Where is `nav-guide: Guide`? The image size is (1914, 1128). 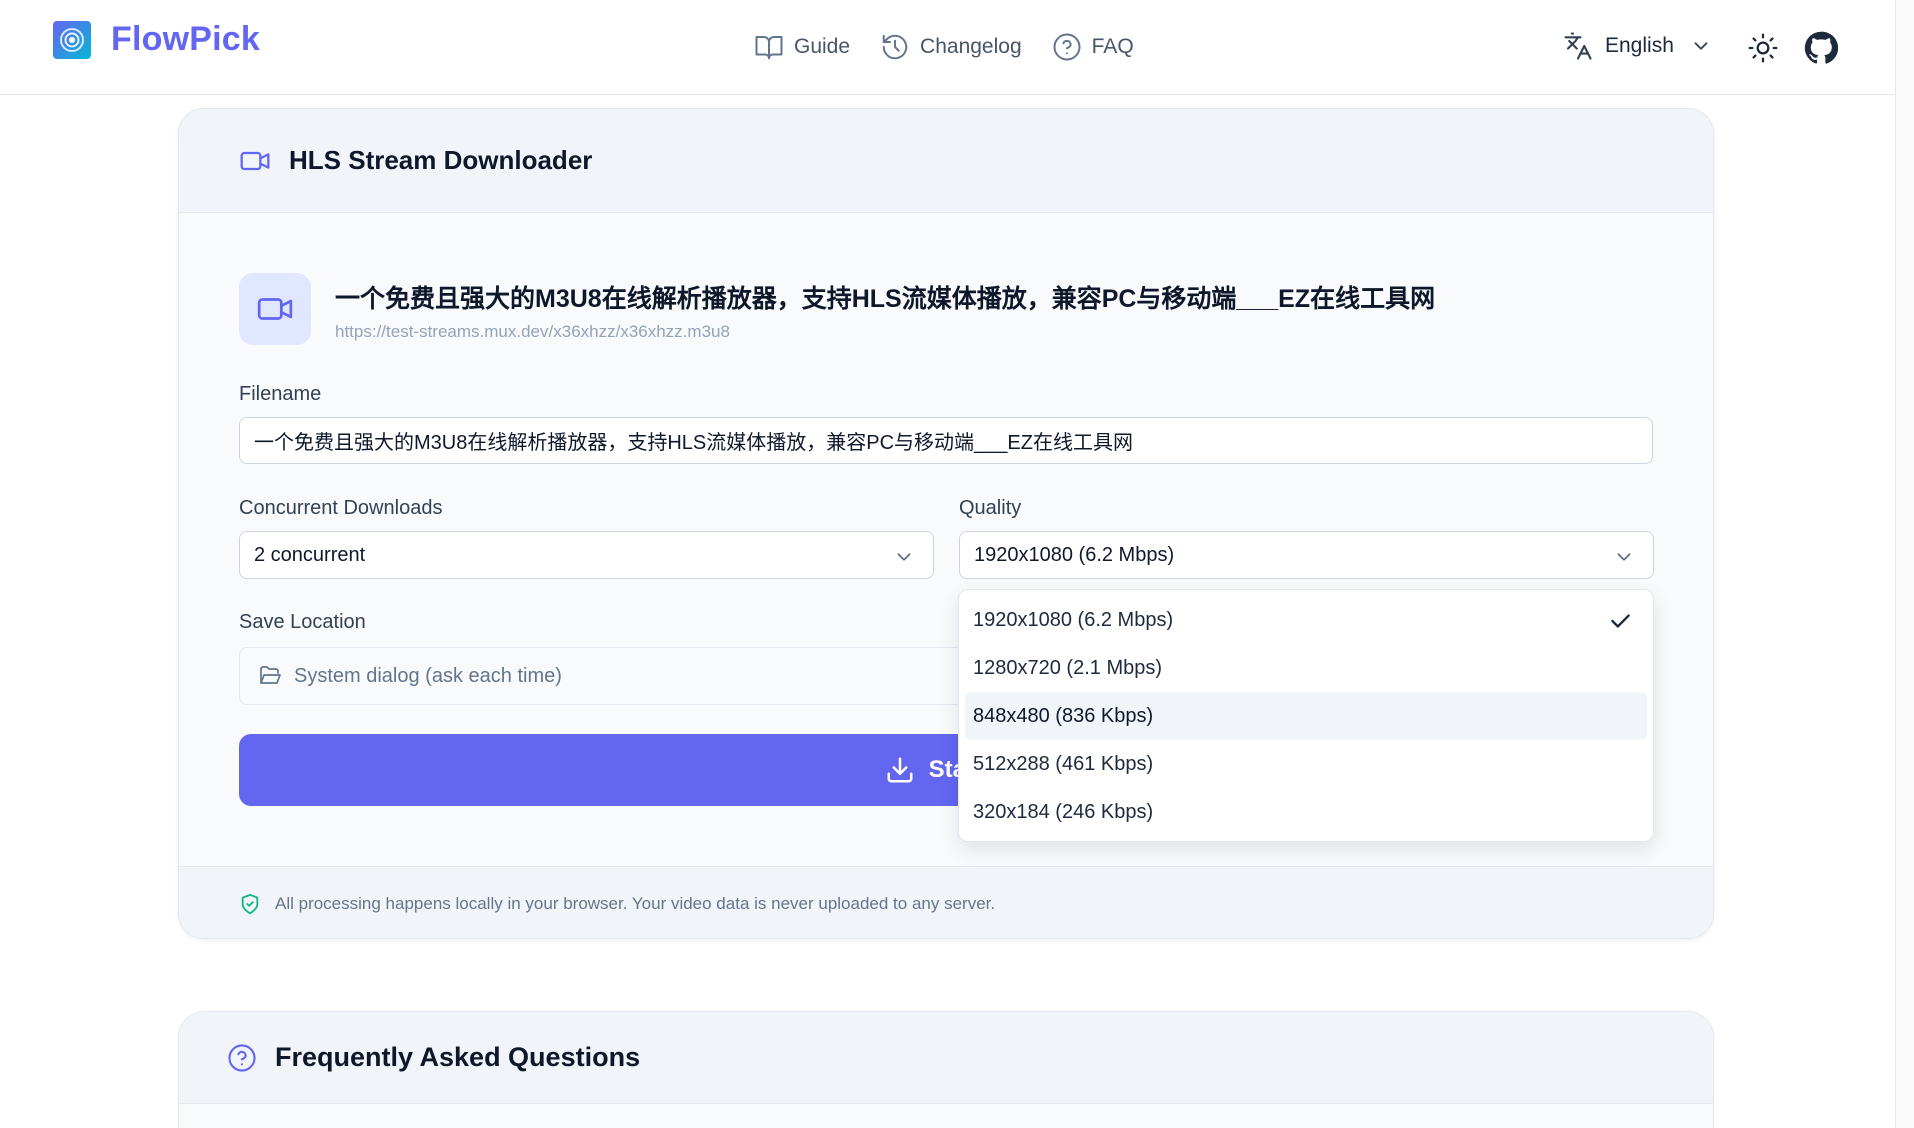 nav-guide: Guide is located at coordinates (802, 47).